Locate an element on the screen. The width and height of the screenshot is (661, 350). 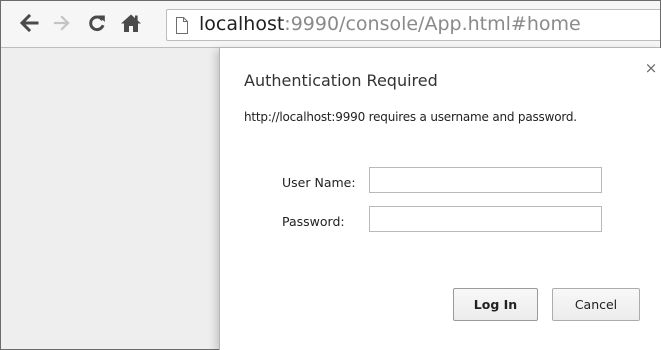
page-icon is located at coordinates (182, 25).